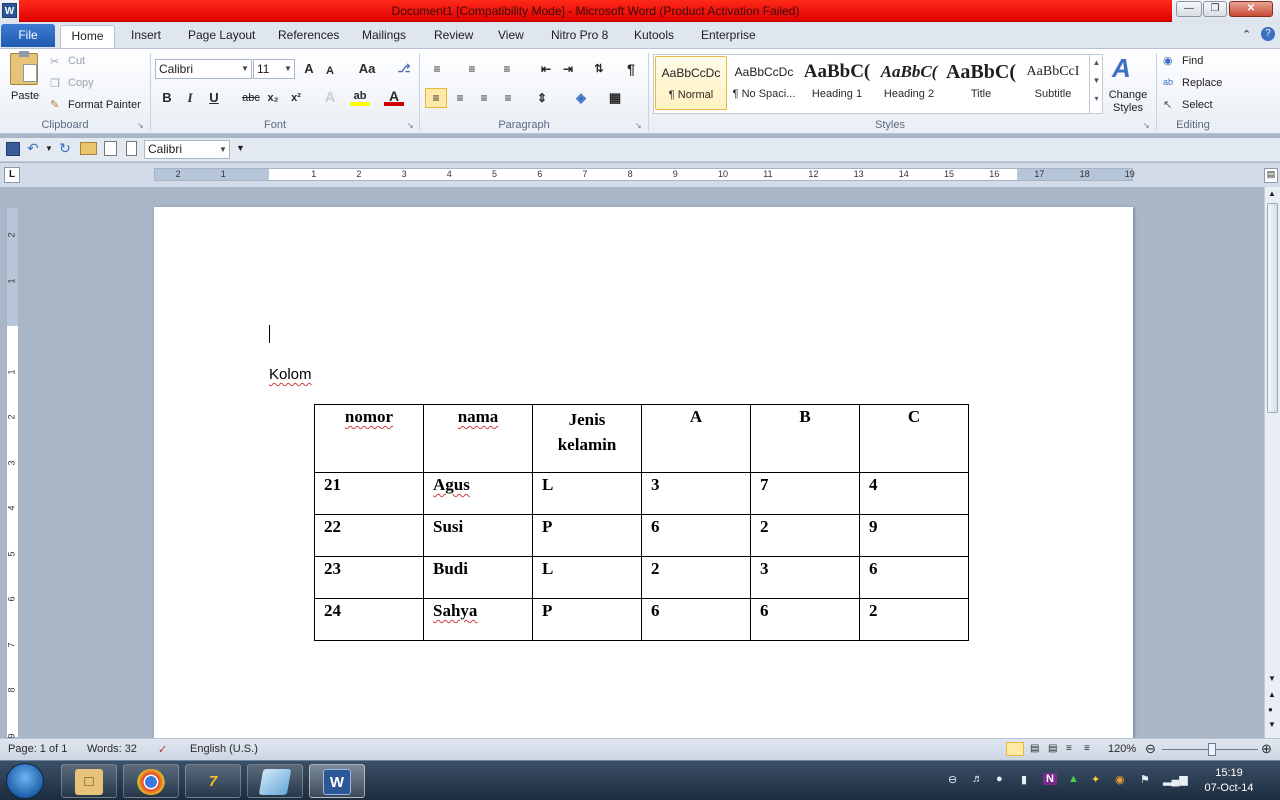 The height and width of the screenshot is (800, 1280). Describe the element at coordinates (33, 148) in the screenshot. I see `undo-icon: ↶` at that location.